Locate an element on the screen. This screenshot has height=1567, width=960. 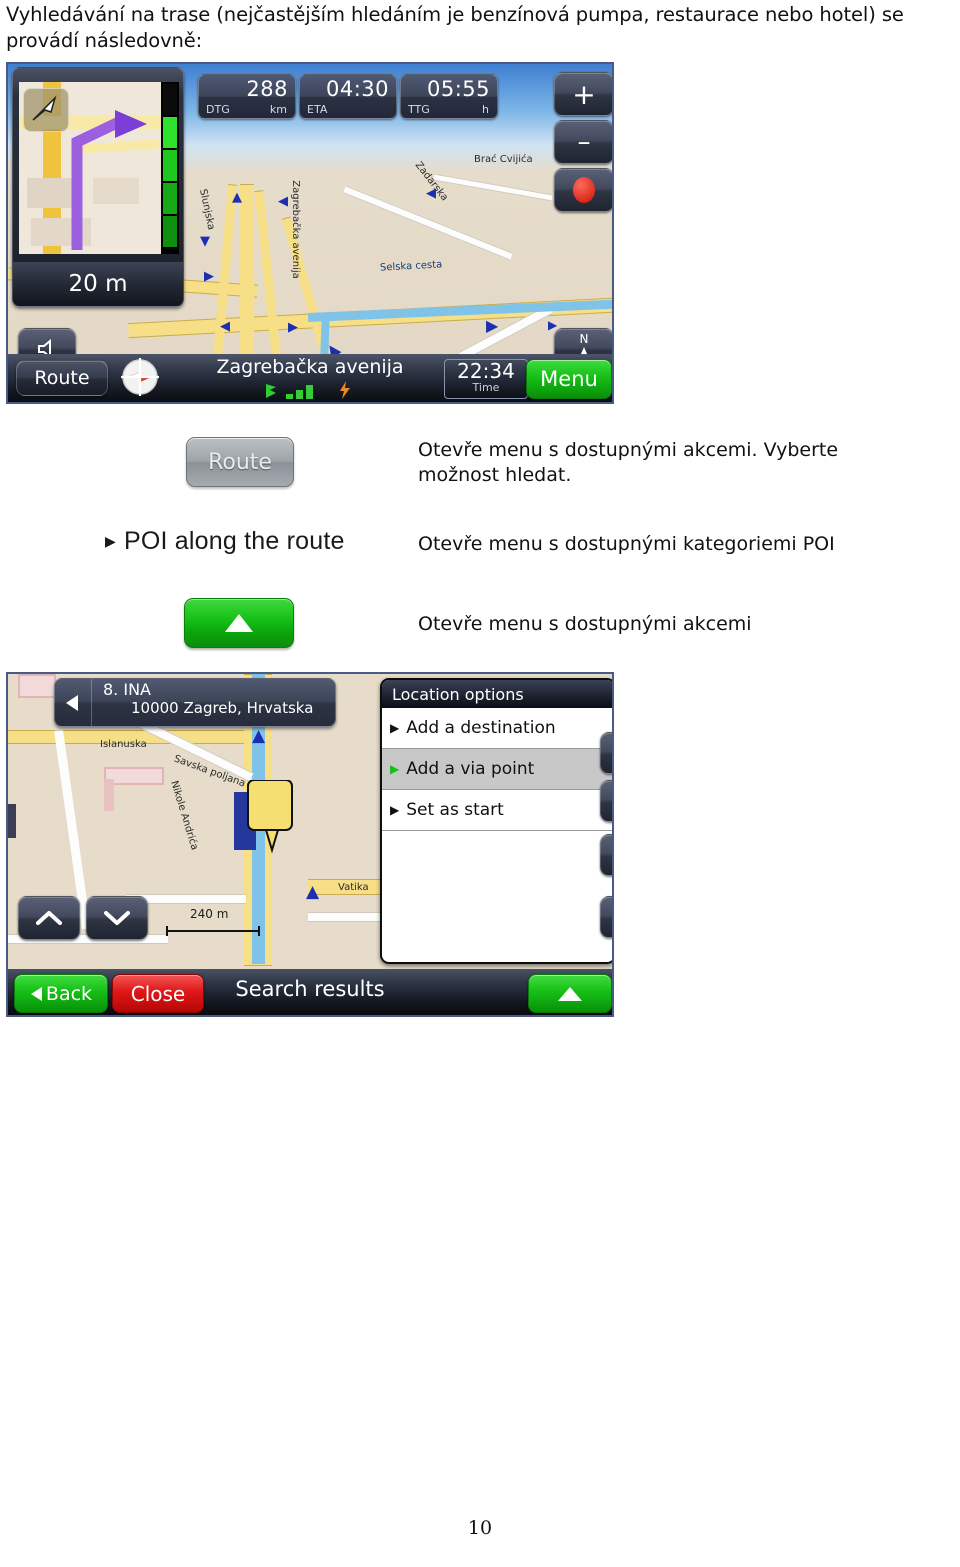
street-label: Brać Cvijića is located at coordinates (503, 159).